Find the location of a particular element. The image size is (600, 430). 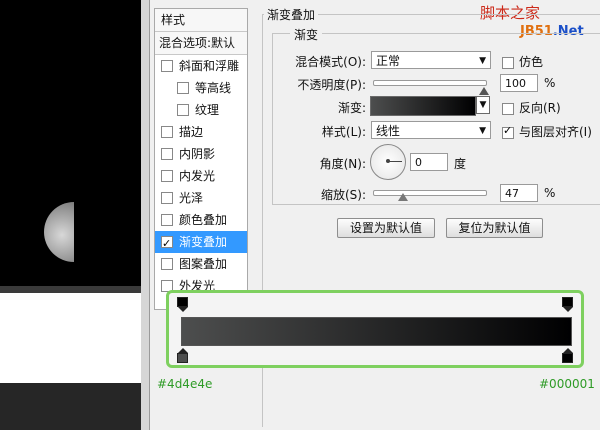

angle-label: 角度(N): is located at coordinates (342, 164).